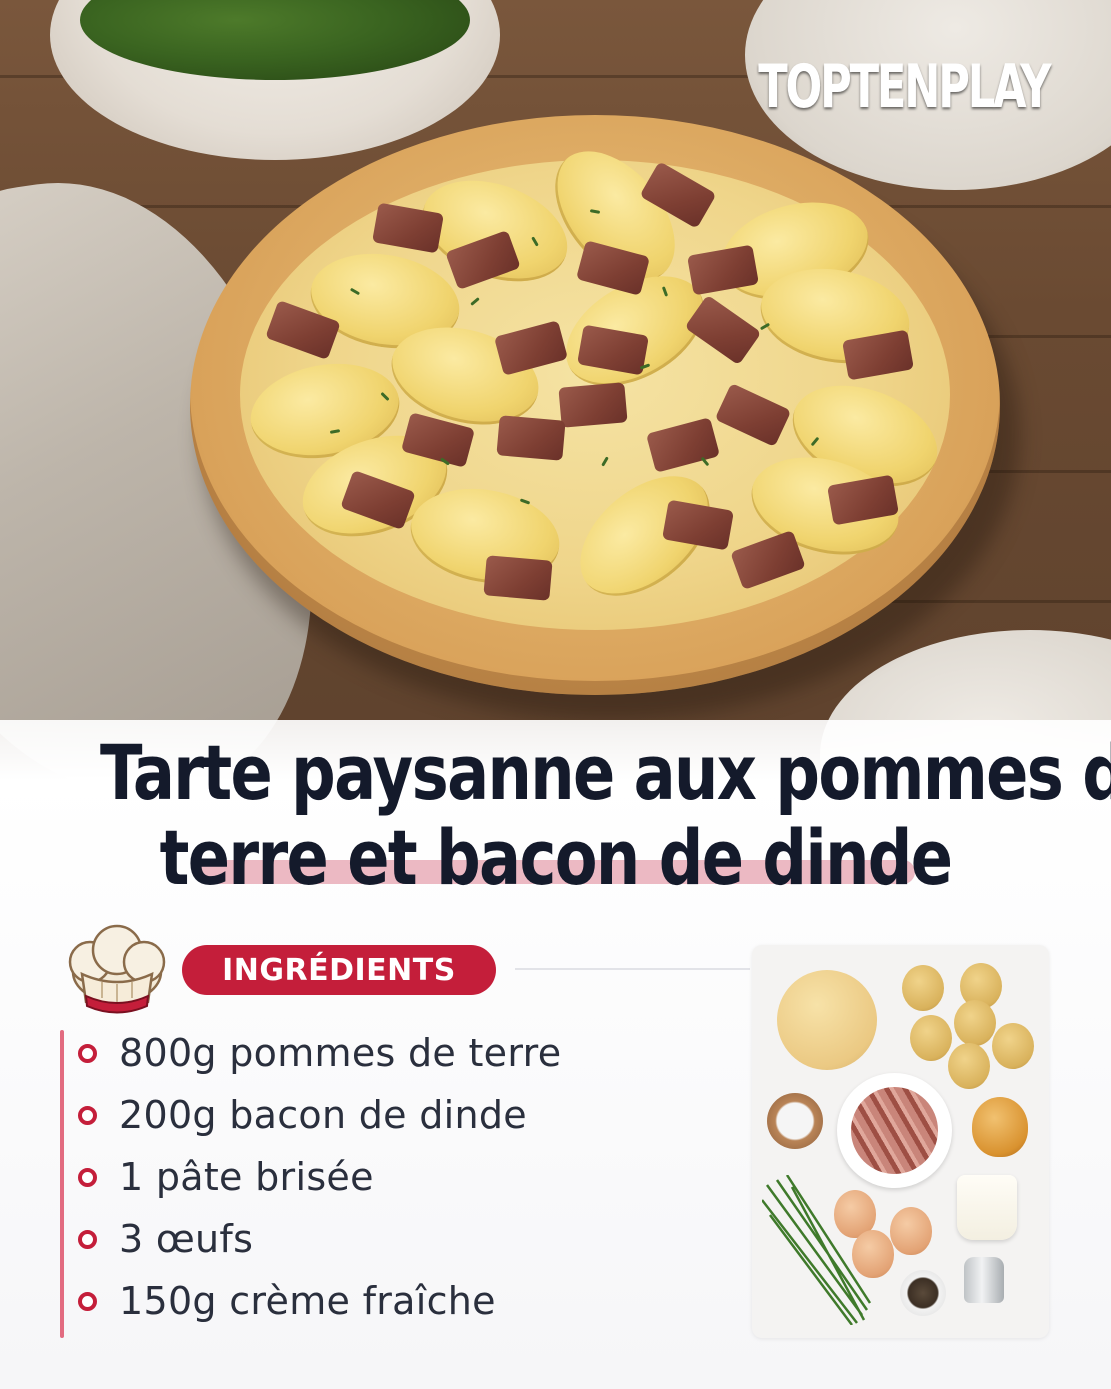 This screenshot has height=1389, width=1111. I want to click on list-accent-bar, so click(62, 1184).